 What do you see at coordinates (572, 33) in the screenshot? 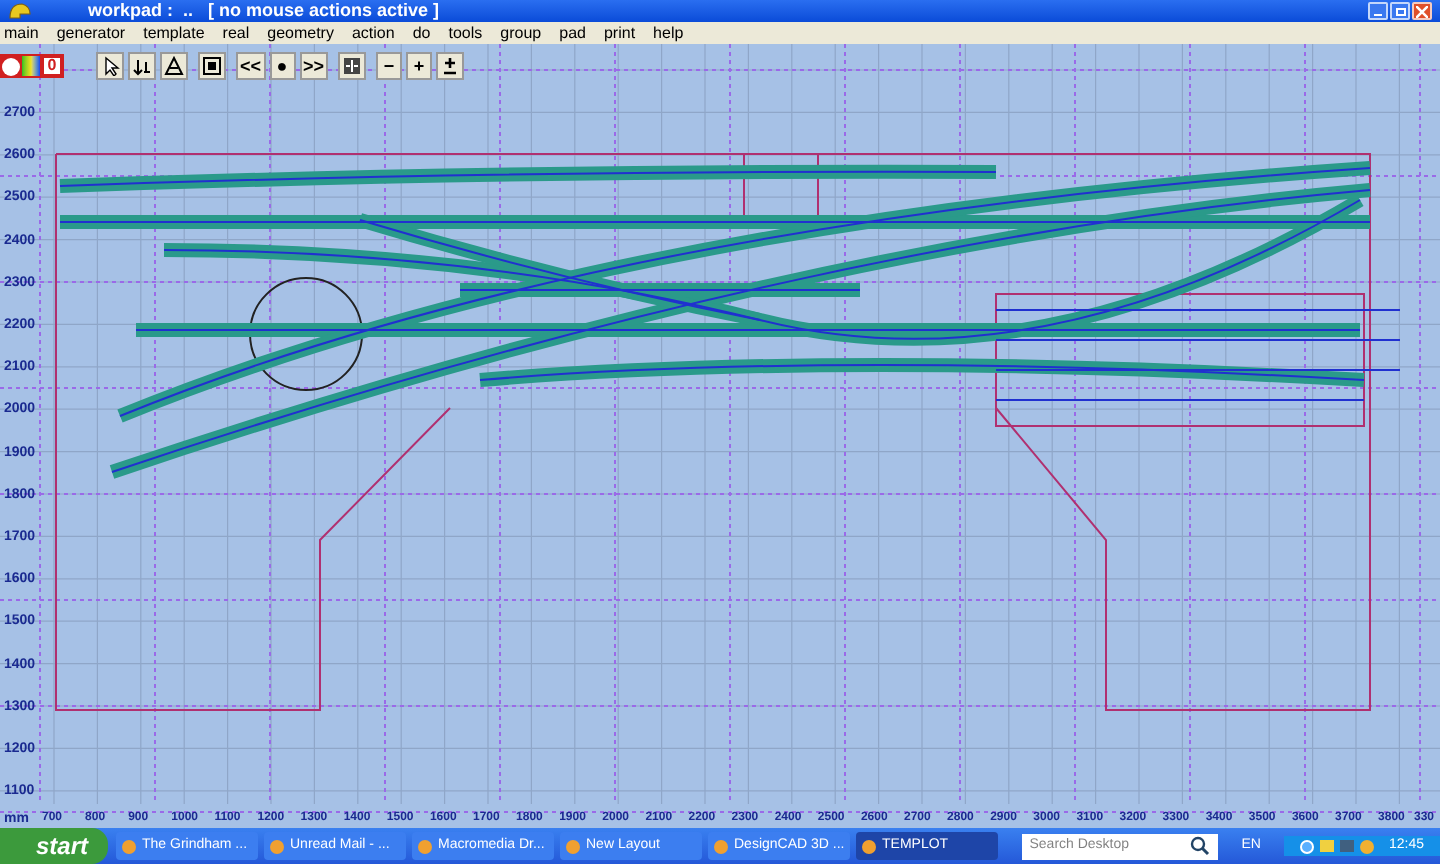
I see `menu-item: pad` at bounding box center [572, 33].